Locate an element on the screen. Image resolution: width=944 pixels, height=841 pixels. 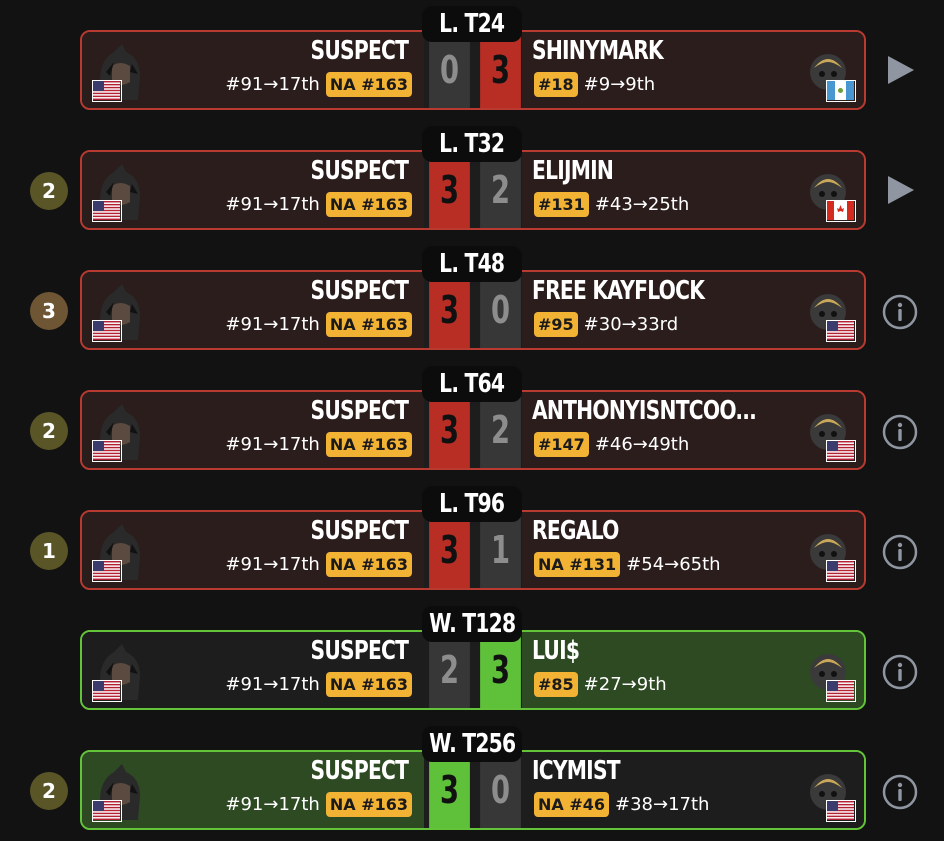
opponent-meta: #85 #27→9th is located at coordinates (600, 684).